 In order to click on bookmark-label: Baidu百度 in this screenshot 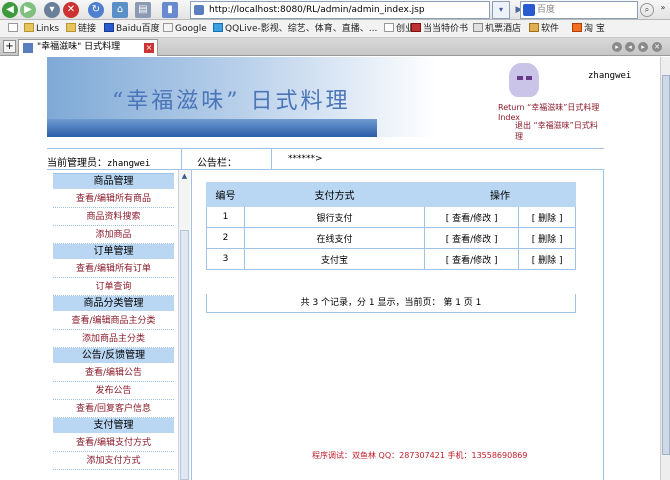, I will do `click(138, 29)`.